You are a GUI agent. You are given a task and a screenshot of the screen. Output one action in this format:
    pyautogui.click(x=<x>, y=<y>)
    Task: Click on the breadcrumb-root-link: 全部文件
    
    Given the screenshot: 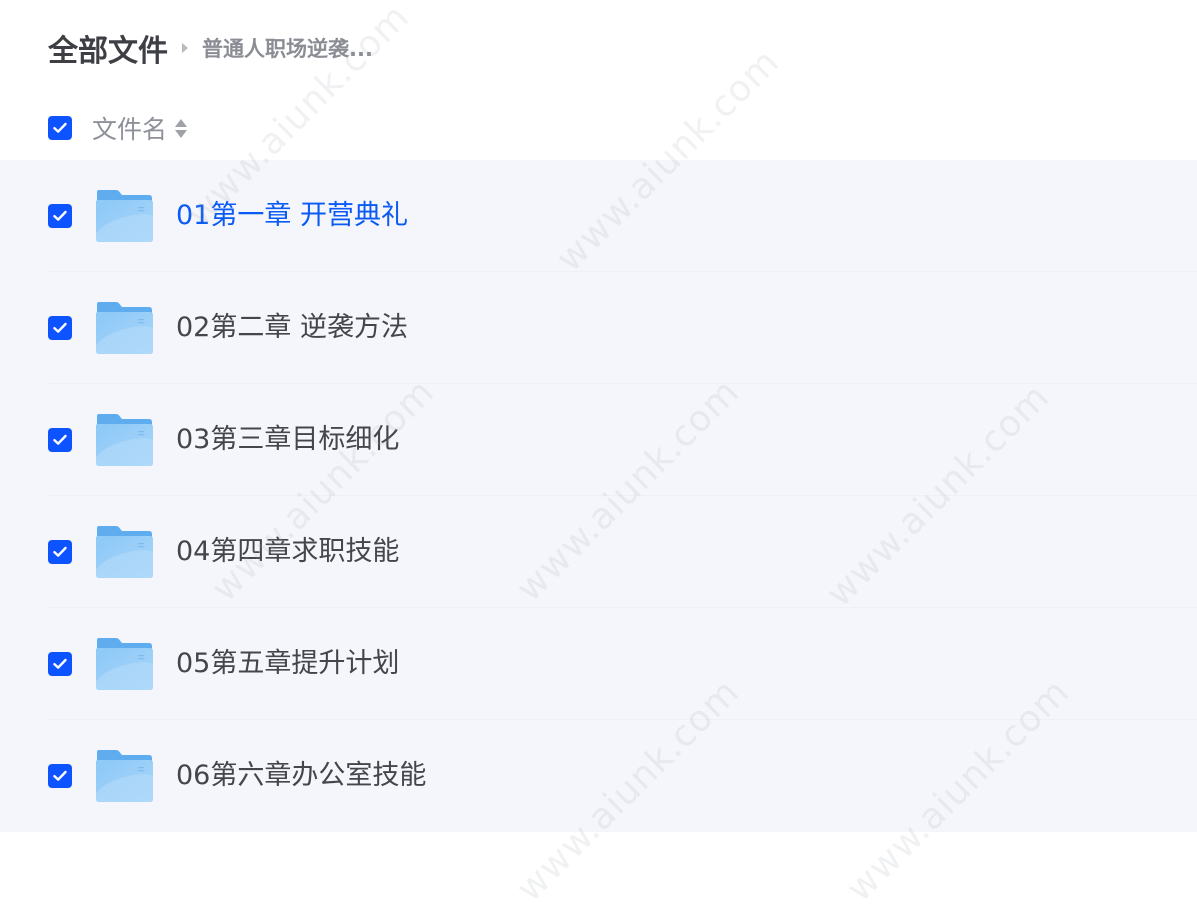 What is the action you would take?
    pyautogui.click(x=108, y=48)
    